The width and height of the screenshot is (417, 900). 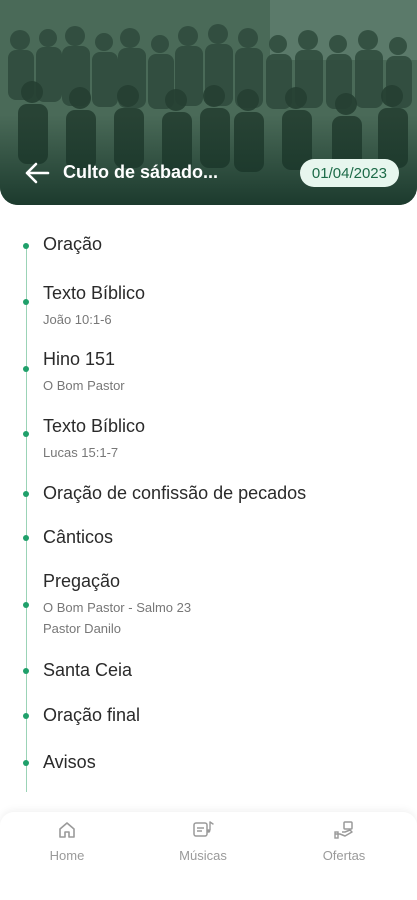 I want to click on item-speaker: Pastor Danilo, so click(x=82, y=628).